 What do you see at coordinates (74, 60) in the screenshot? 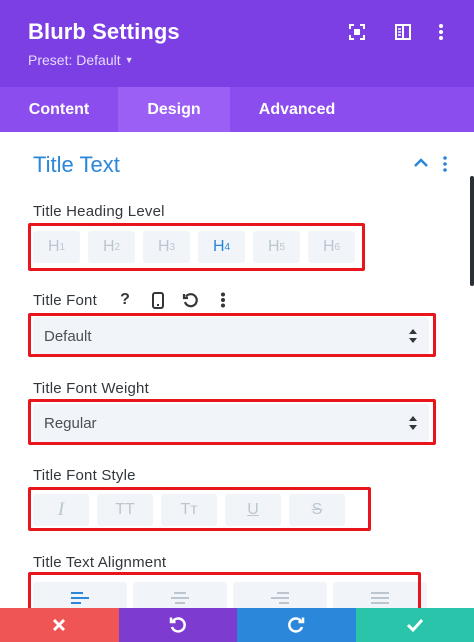
I see `preset-label: Preset: Default` at bounding box center [74, 60].